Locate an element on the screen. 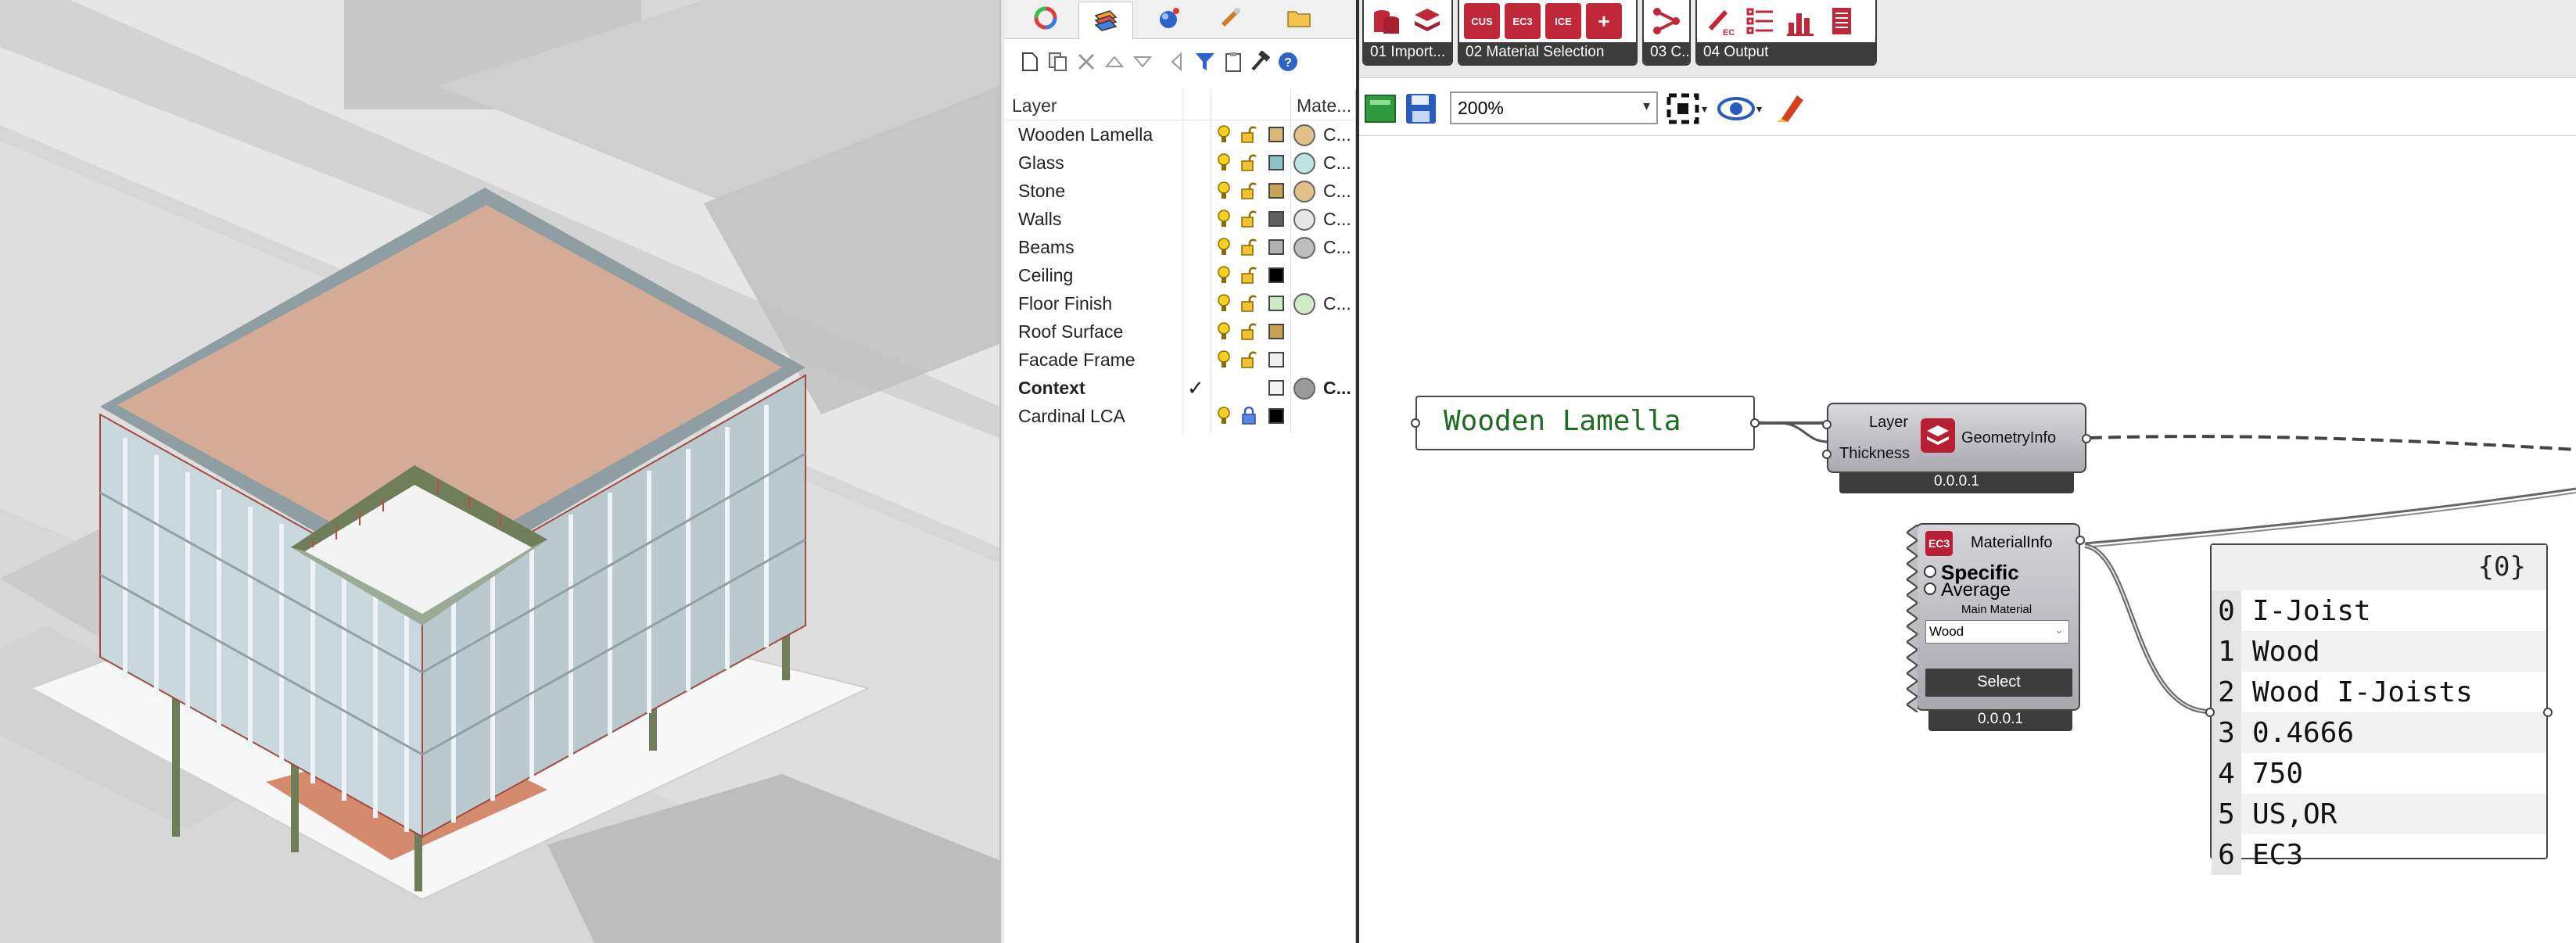  zoom-dropdown: 200% ▾ is located at coordinates (1554, 108).